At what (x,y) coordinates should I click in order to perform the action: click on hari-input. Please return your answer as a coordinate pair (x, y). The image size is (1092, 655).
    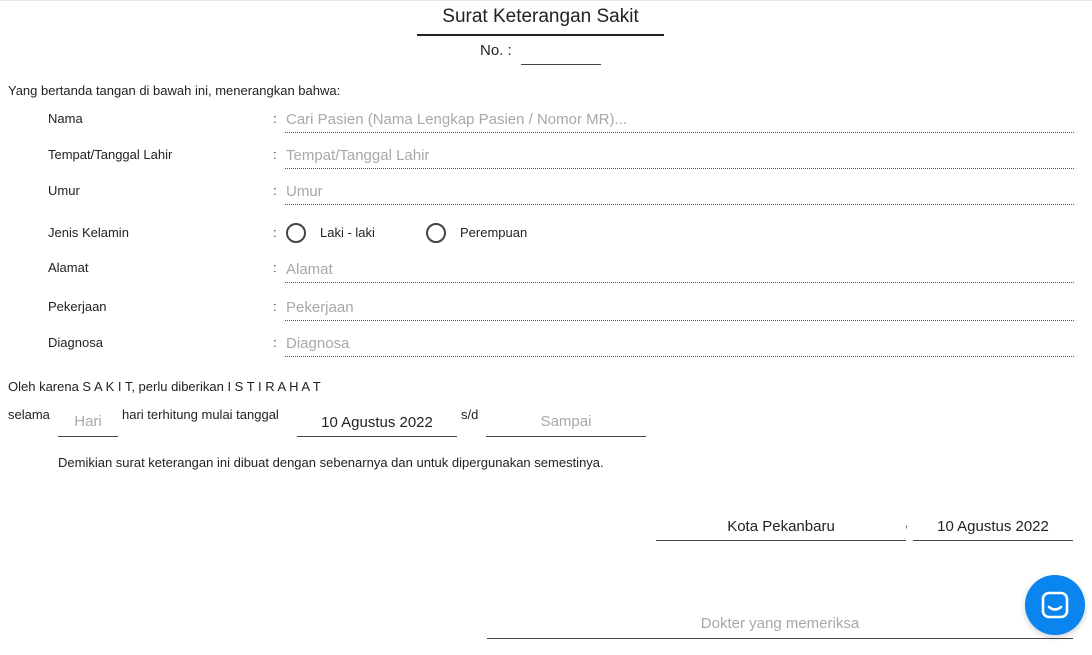
    Looking at the image, I should click on (88, 421).